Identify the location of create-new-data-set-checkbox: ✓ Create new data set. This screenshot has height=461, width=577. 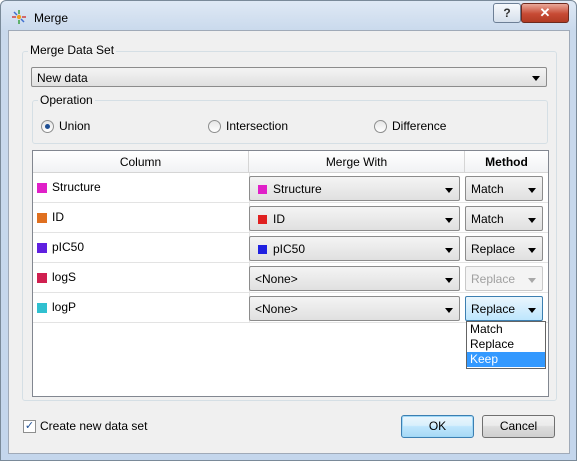
(85, 426).